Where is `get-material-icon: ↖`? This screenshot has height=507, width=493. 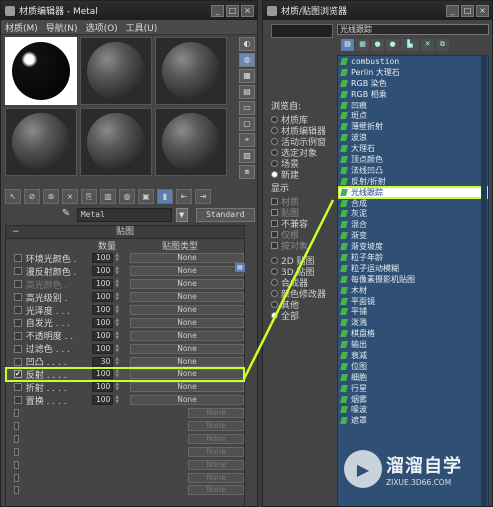
get-material-icon: ↖ is located at coordinates (13, 196).